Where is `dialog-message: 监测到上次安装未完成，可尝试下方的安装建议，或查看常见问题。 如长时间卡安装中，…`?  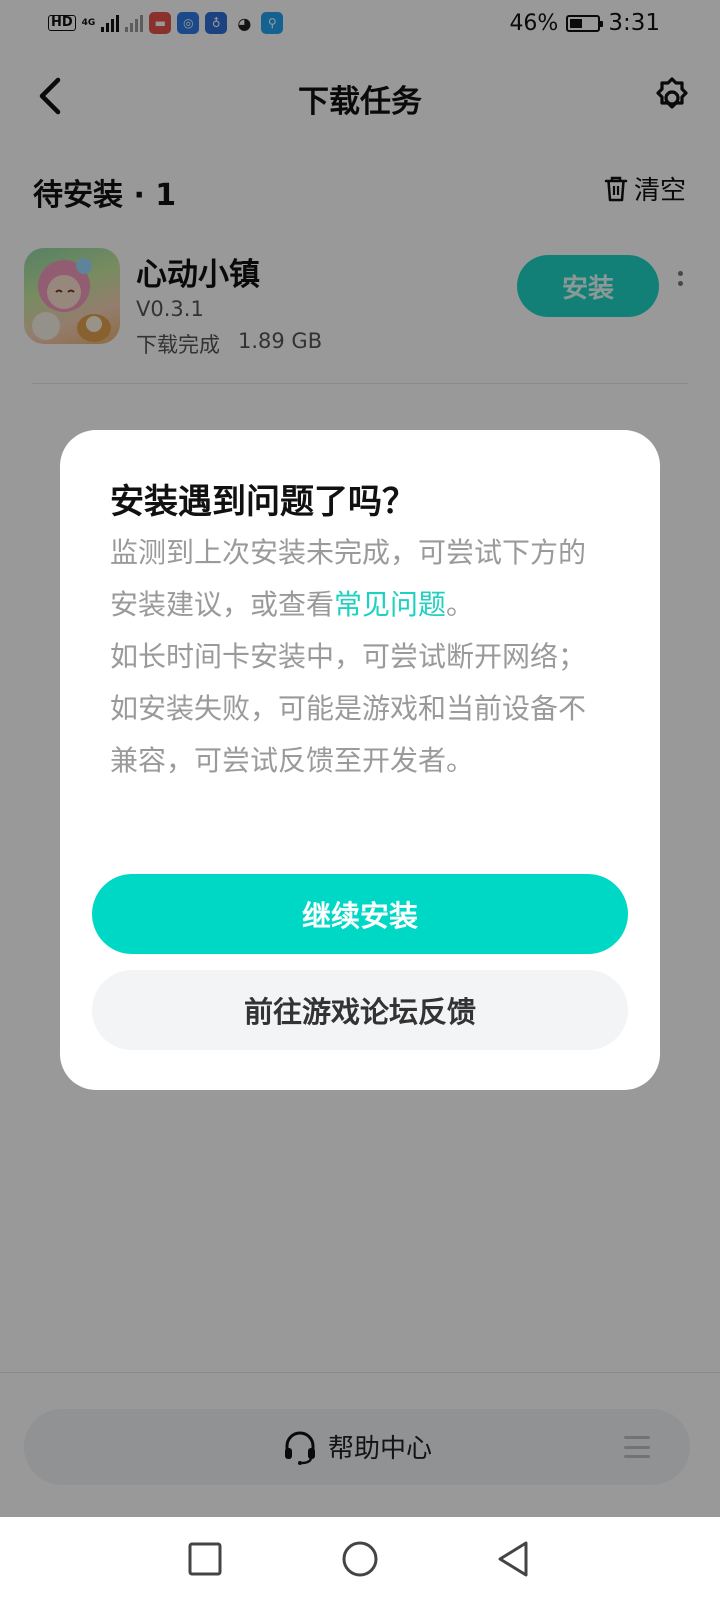 dialog-message: 监测到上次安装未完成，可尝试下方的安装建议，或查看常见问题。 如长时间卡安装中，… is located at coordinates (360, 657).